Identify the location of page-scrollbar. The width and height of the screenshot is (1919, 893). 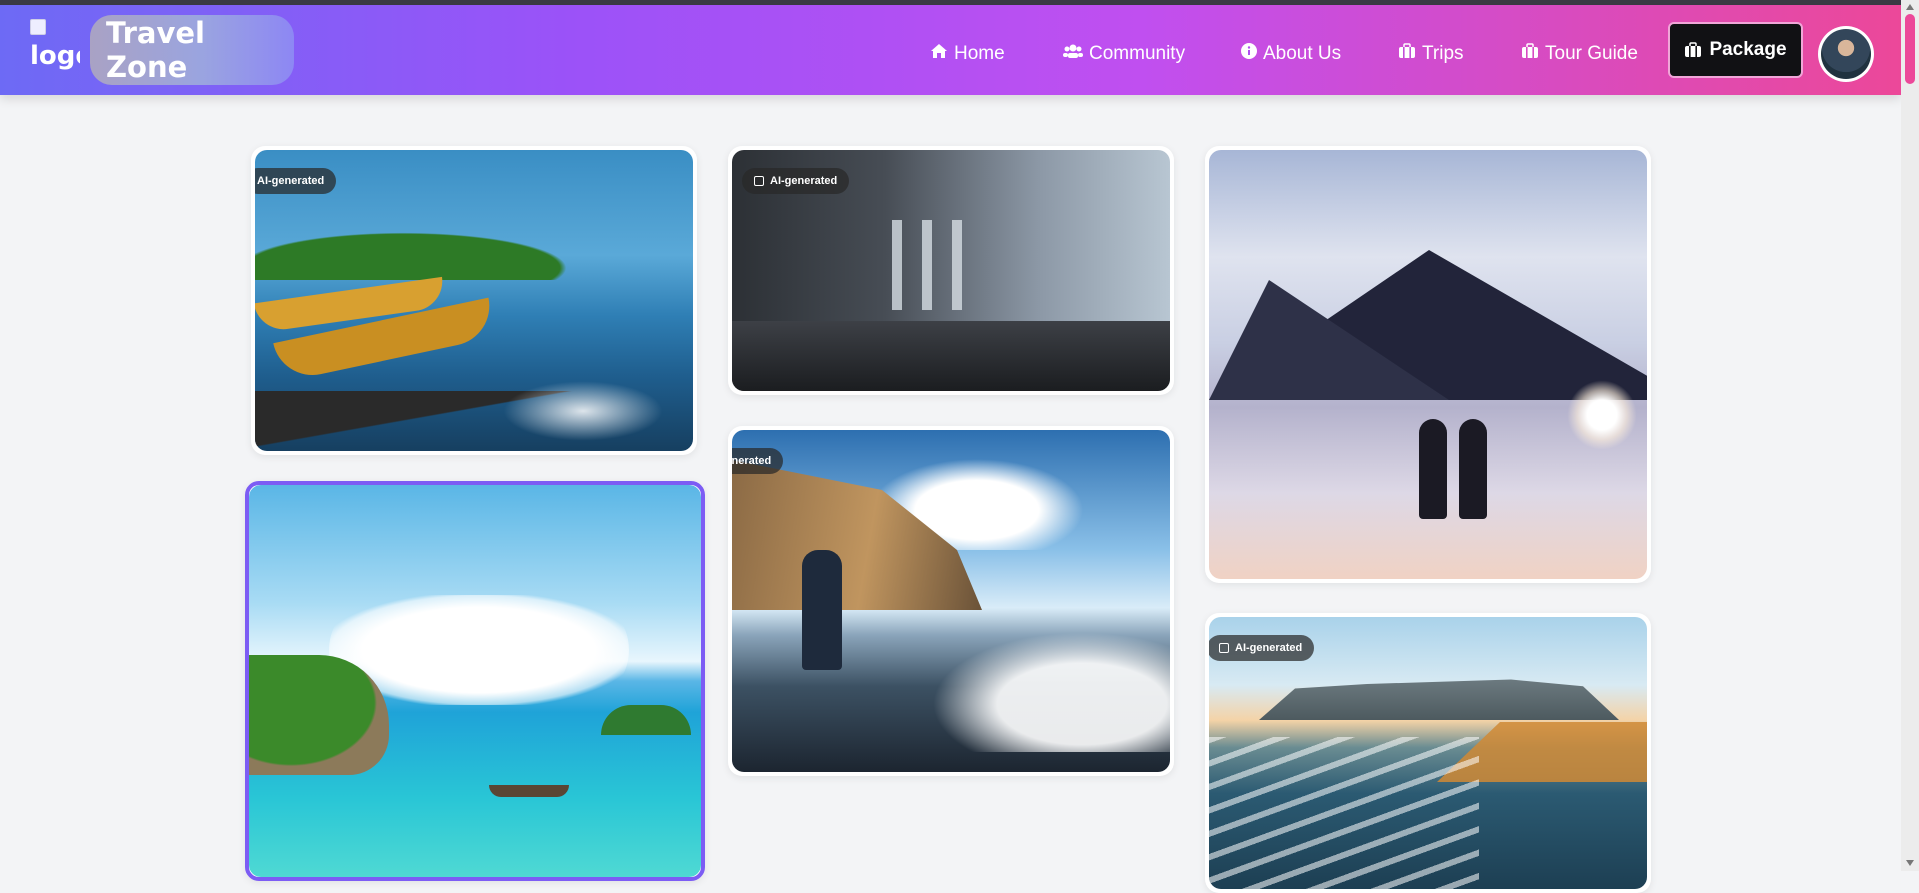
(1910, 435).